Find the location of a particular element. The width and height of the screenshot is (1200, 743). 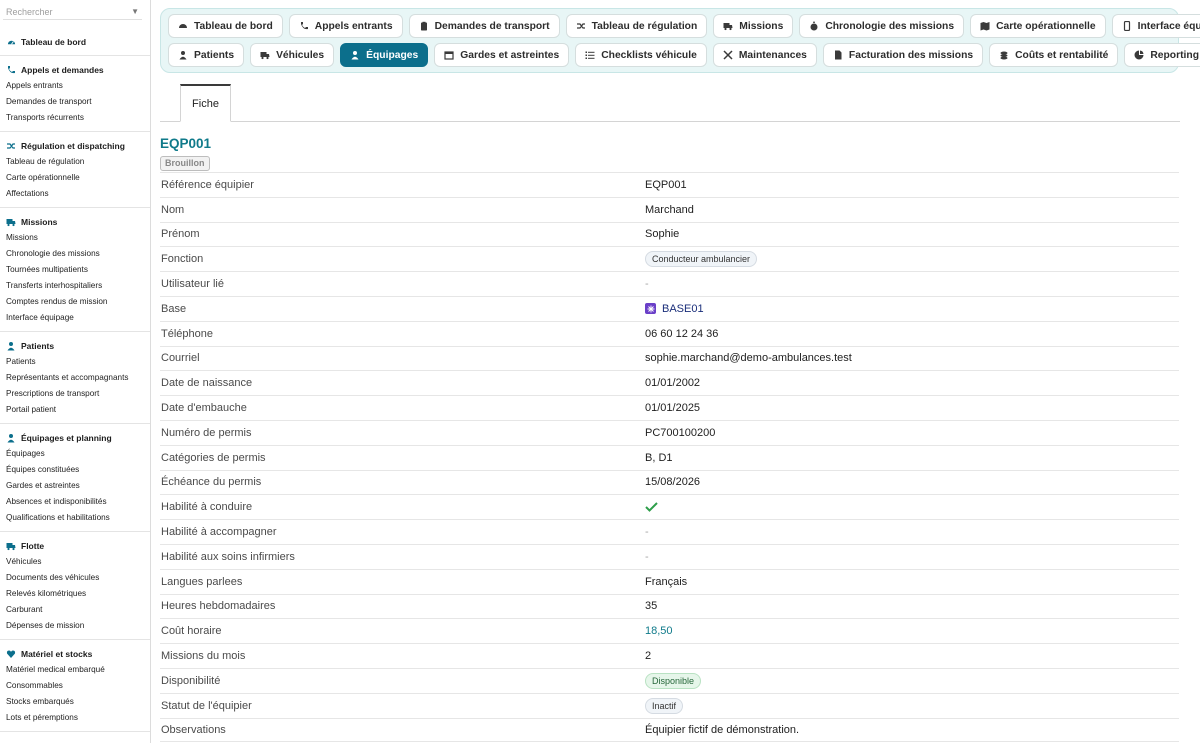

tab-maintenances: Maintenances is located at coordinates (764, 55).